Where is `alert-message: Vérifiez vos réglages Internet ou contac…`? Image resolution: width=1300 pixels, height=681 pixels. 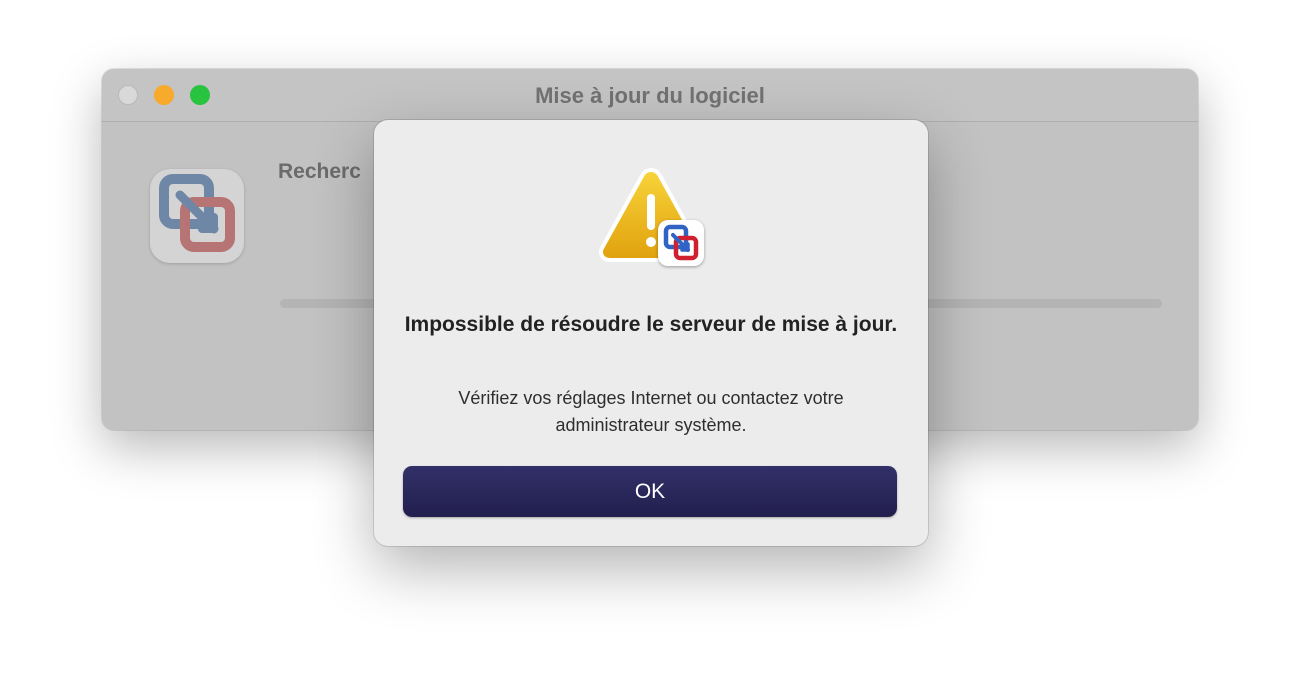
alert-message: Vérifiez vos réglages Internet ou contac… is located at coordinates (651, 411).